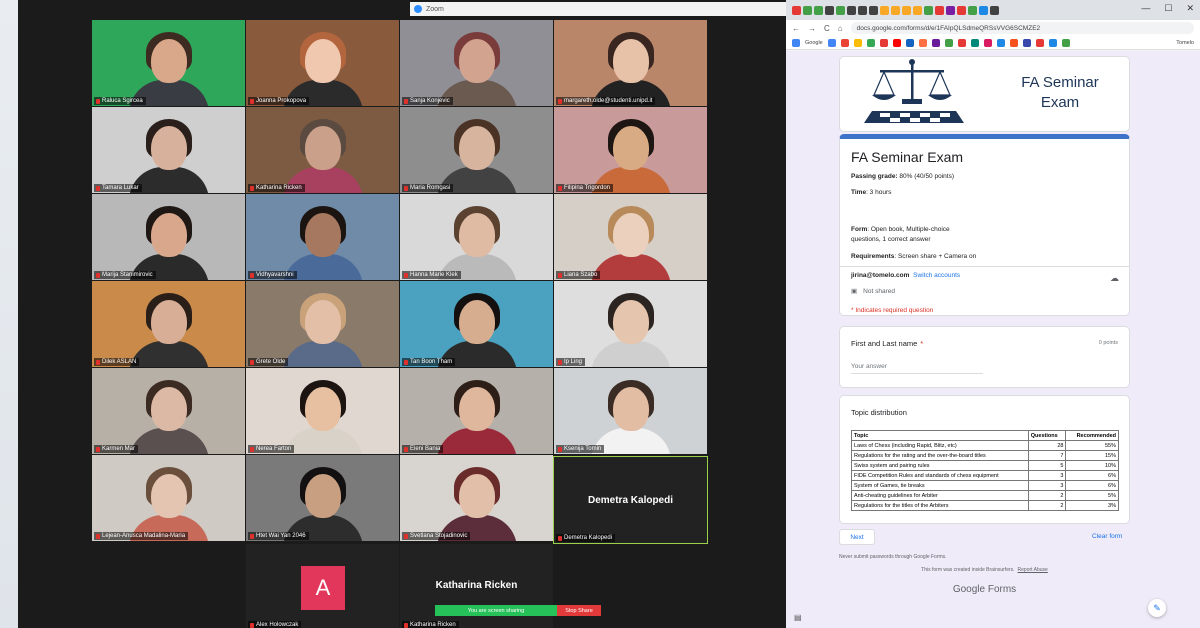 The image size is (1200, 628). I want to click on minimize-button: —, so click(1145, 8).